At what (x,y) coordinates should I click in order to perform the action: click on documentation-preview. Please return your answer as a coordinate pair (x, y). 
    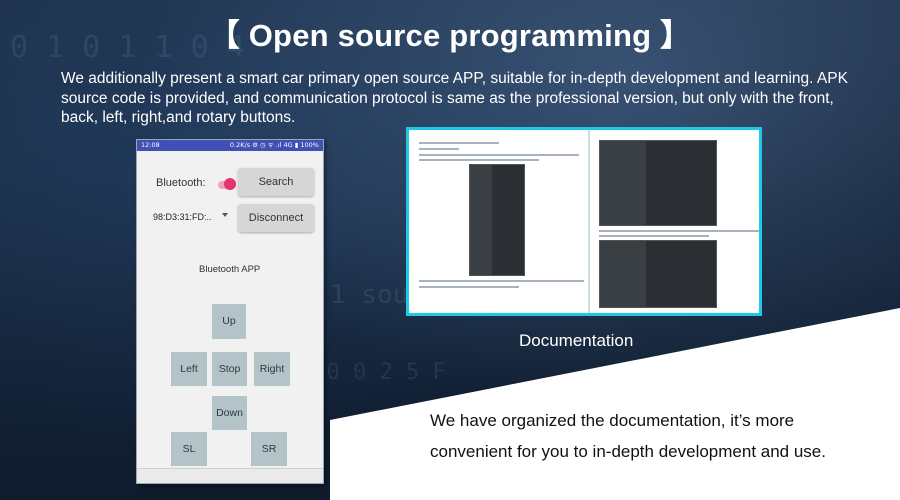
    Looking at the image, I should click on (584, 221).